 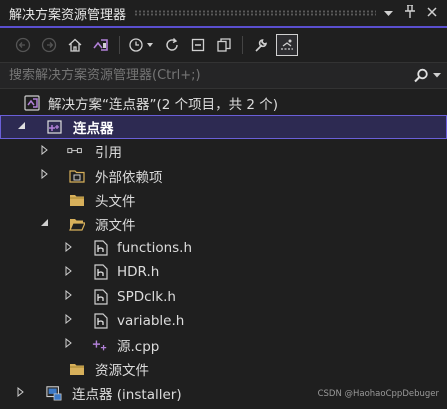 What do you see at coordinates (155, 248) in the screenshot?
I see `tree-item-label: functions.h` at bounding box center [155, 248].